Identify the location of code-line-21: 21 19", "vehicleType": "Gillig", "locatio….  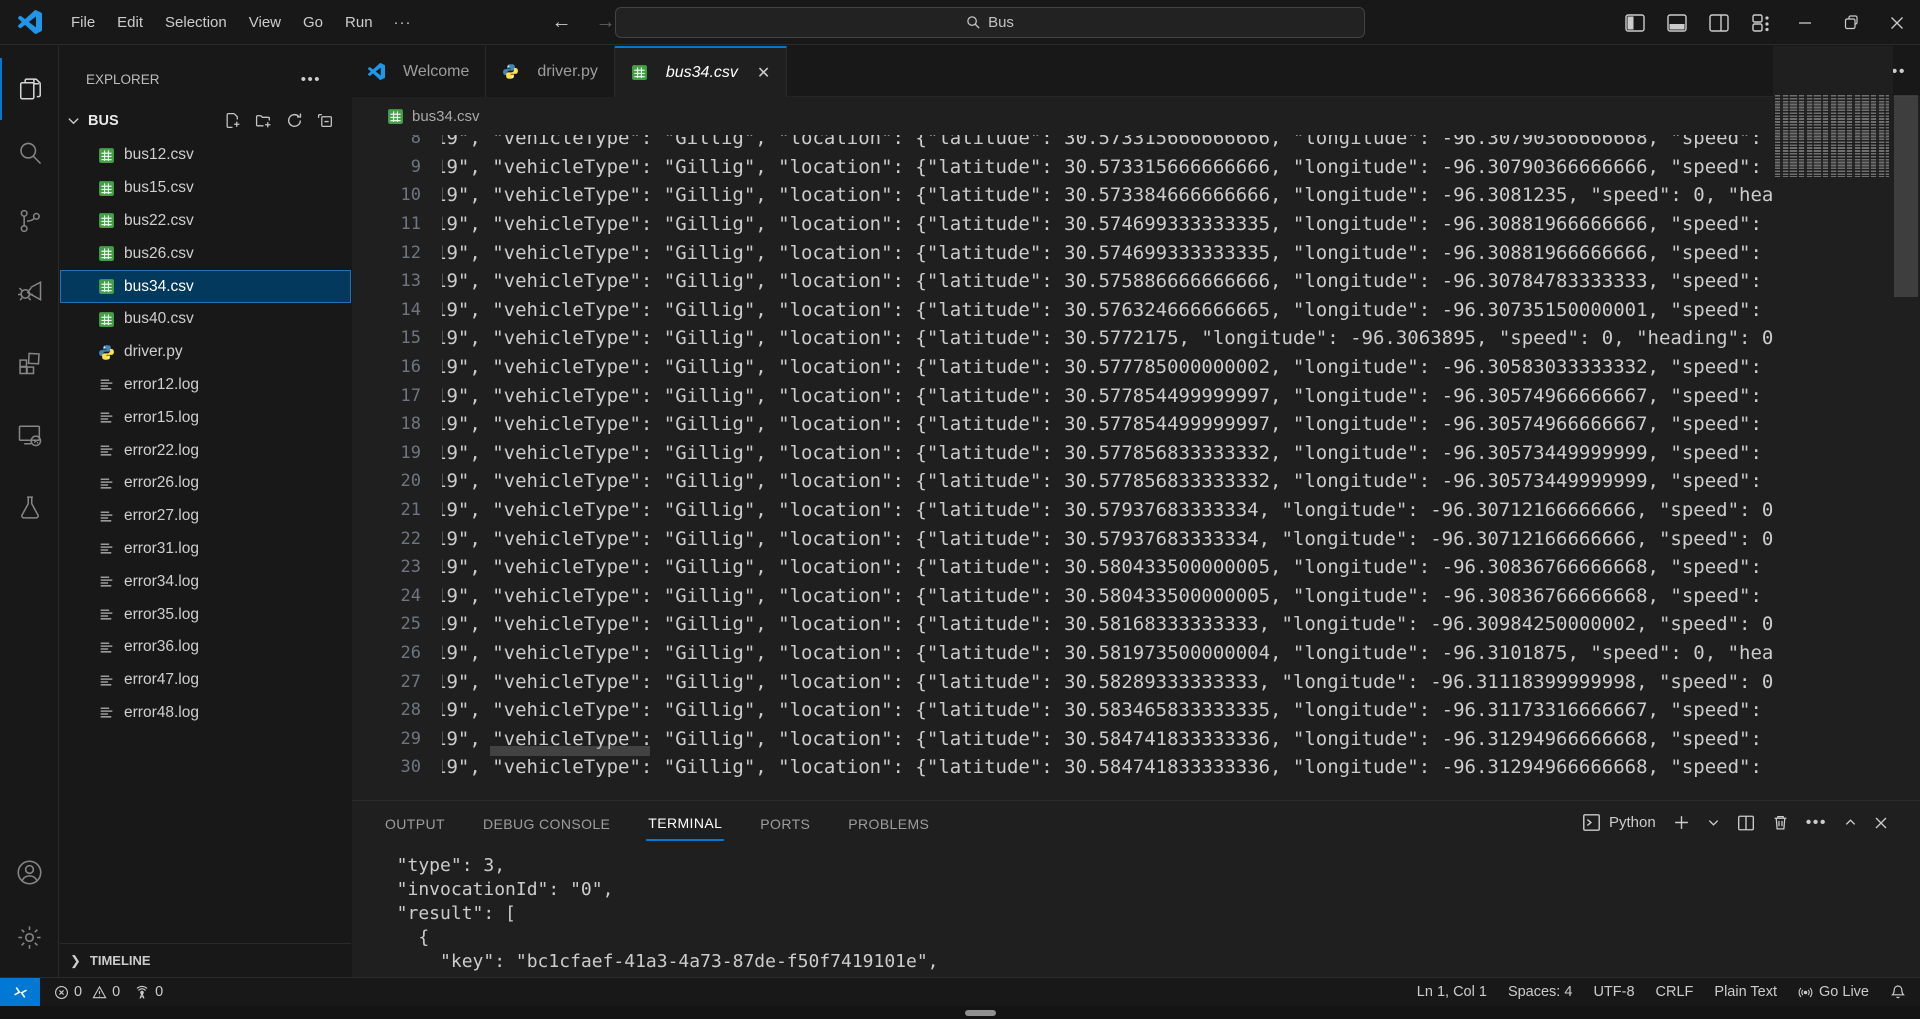
(1062, 510).